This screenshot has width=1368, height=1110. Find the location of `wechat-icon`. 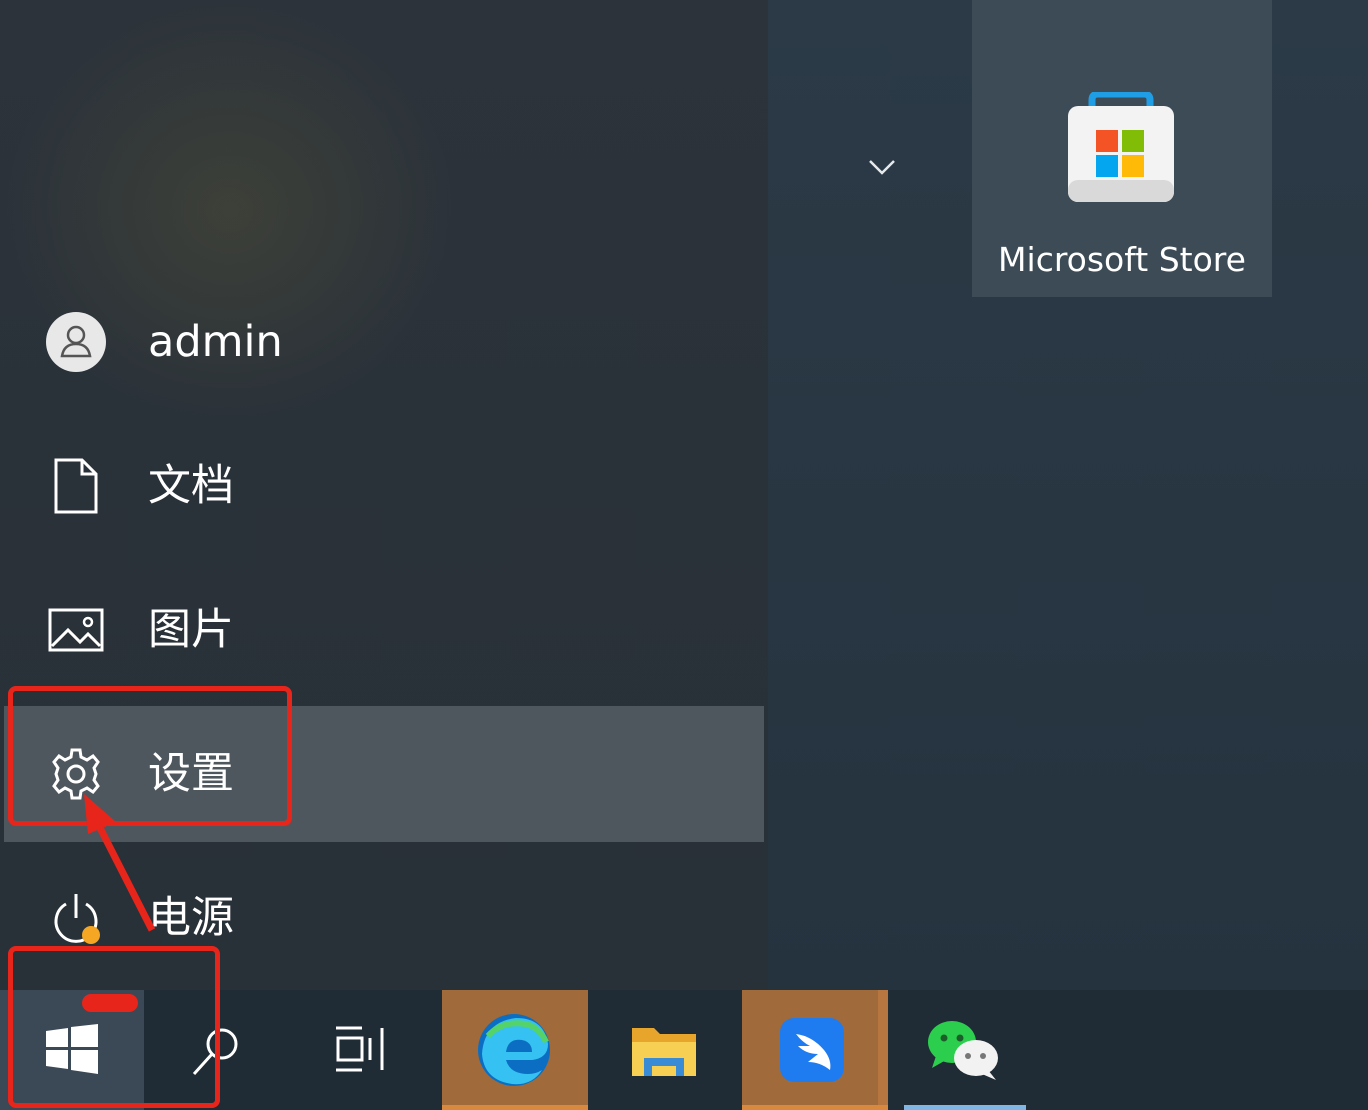

wechat-icon is located at coordinates (963, 1050).